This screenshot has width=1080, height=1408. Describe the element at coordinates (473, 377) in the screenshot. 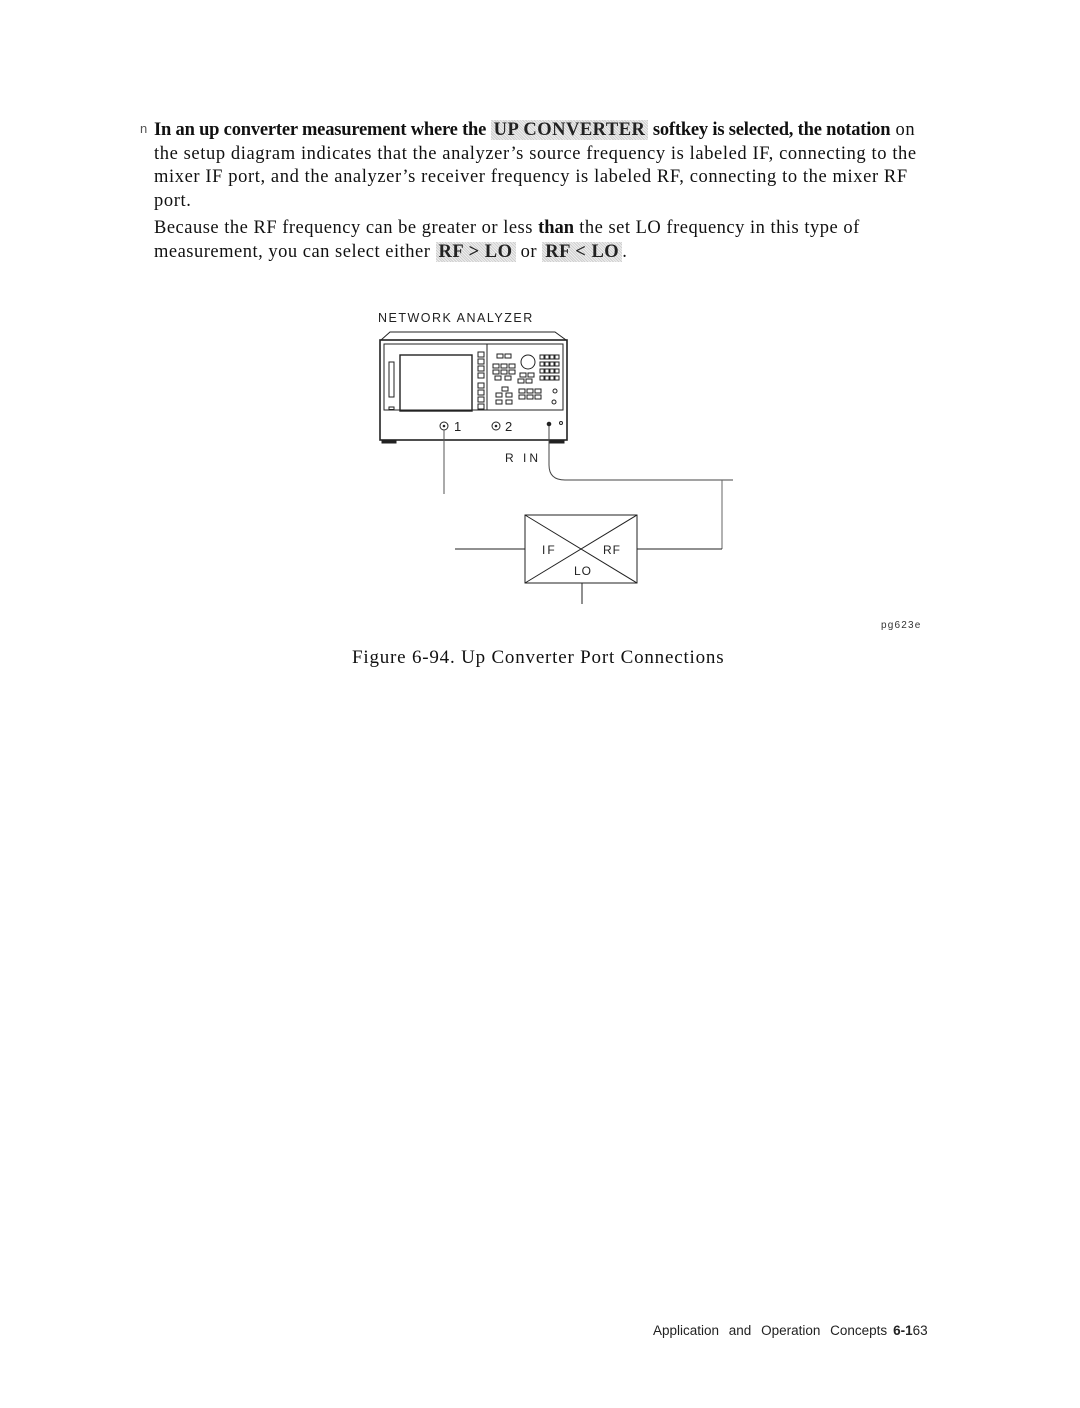

I see `analyzer-front-panel` at that location.